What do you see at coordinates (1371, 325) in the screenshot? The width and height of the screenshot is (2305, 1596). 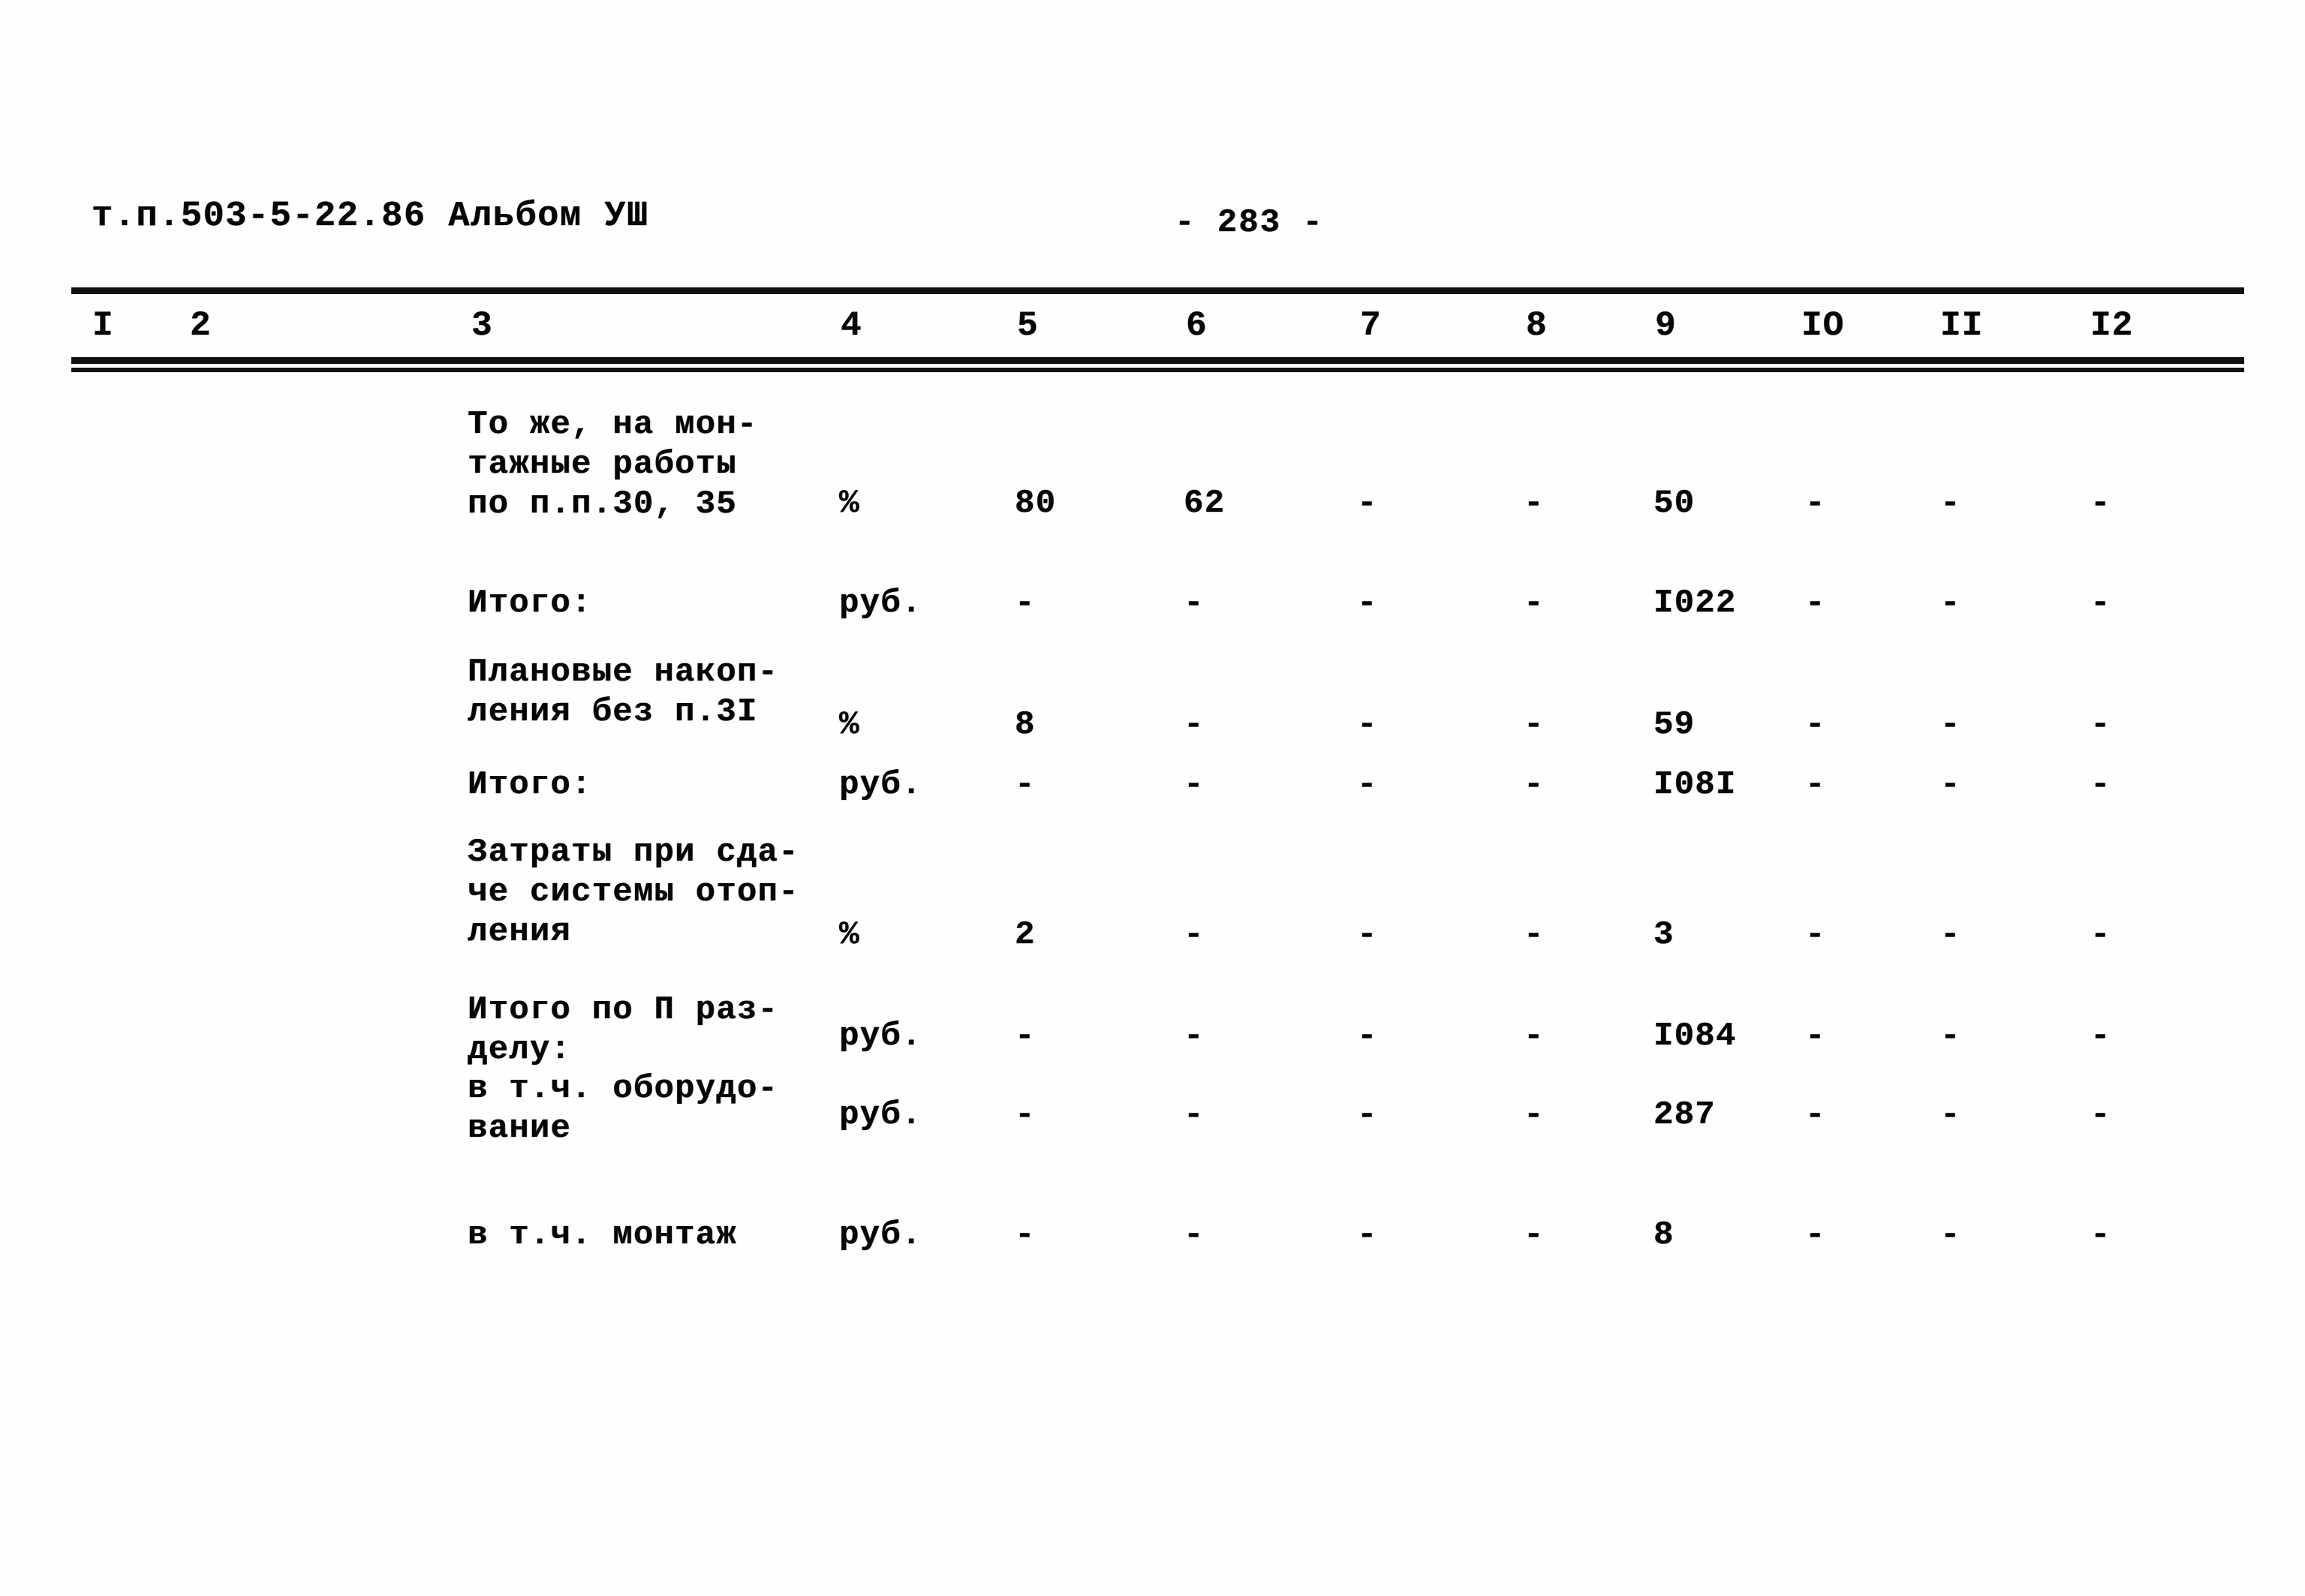 I see `column-header-7: 7` at bounding box center [1371, 325].